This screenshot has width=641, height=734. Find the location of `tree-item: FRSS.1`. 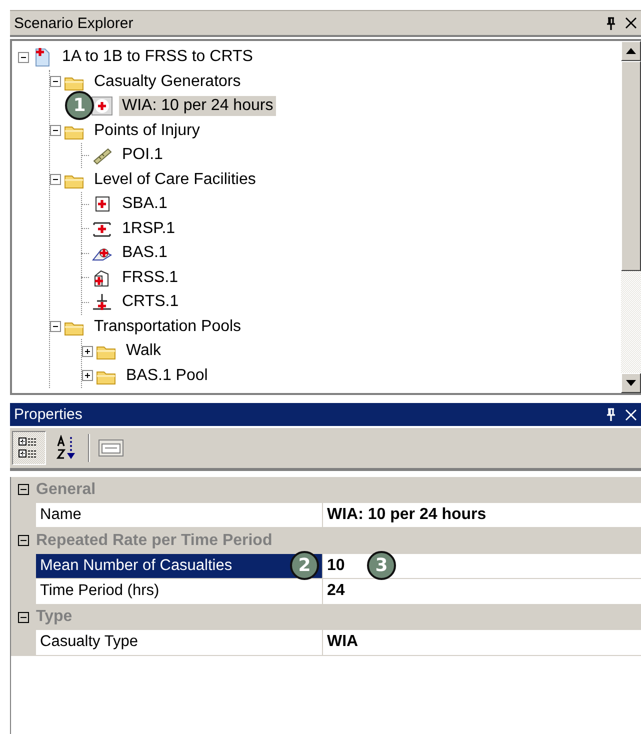

tree-item: FRSS.1 is located at coordinates (150, 278).